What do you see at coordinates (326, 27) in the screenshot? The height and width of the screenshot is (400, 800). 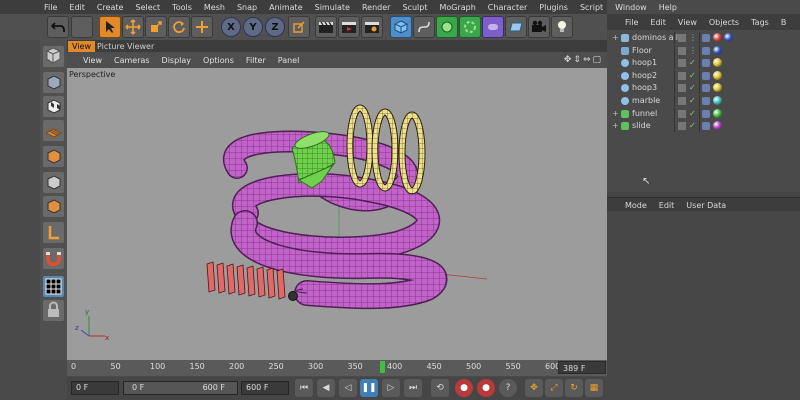 I see `render-view-button` at bounding box center [326, 27].